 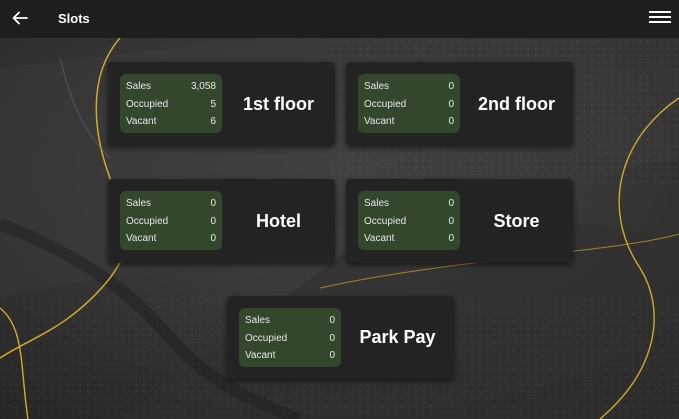 I want to click on area-card-park-pay: Sales 0 Occupied 0 Vacant 0 Park Pay, so click(x=340, y=337).